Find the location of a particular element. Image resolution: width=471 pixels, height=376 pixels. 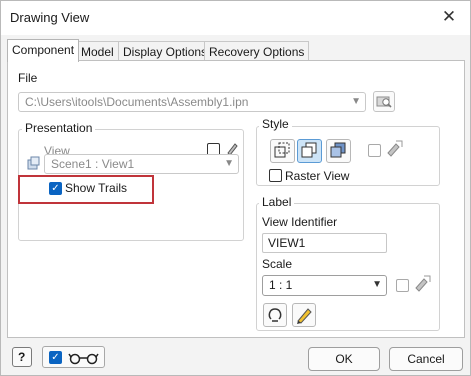

scene-view-value: Scene1 : View1 is located at coordinates (93, 164).